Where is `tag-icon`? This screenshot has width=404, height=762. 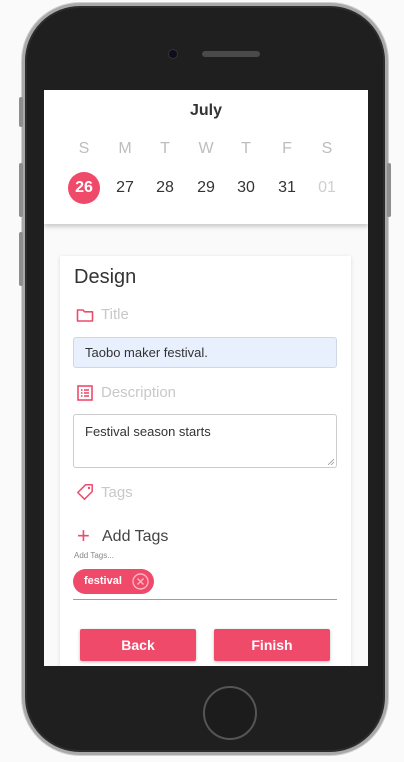
tag-icon is located at coordinates (85, 492).